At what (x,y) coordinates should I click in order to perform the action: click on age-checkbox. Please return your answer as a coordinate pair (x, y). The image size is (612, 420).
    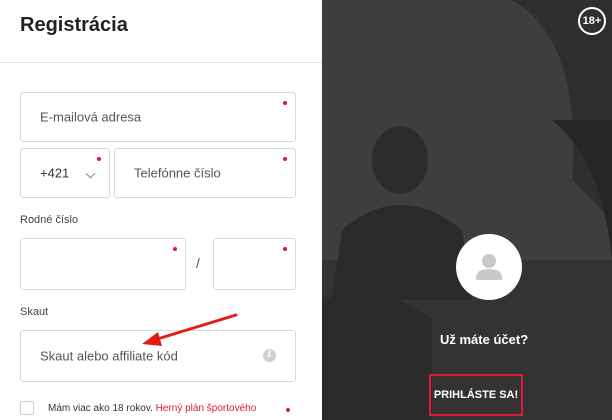
    Looking at the image, I should click on (27, 408).